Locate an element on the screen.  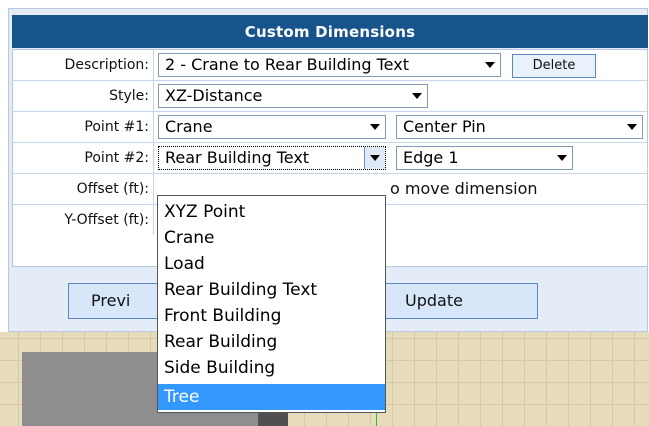
point2-row: Point #2: Rear Building Text Edge 1 is located at coordinates (330, 158).